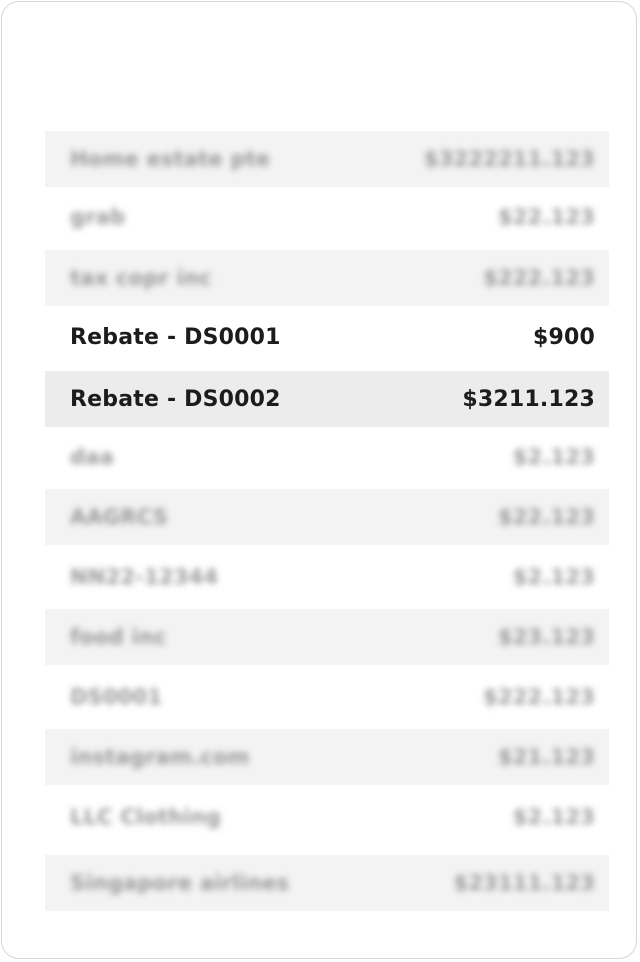  What do you see at coordinates (118, 637) in the screenshot?
I see `transaction-label: food inc` at bounding box center [118, 637].